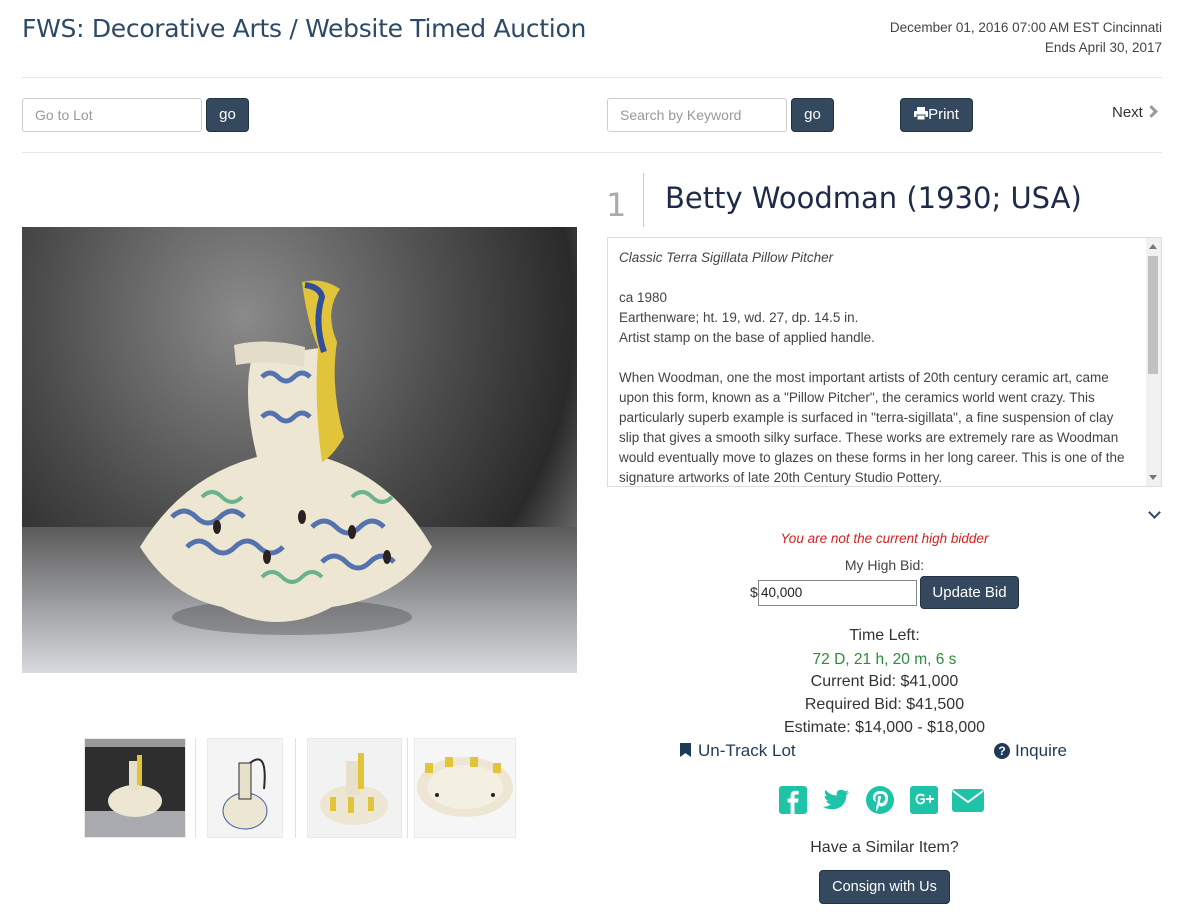 This screenshot has width=1190, height=916. I want to click on lot-date: ca 1980, so click(643, 297).